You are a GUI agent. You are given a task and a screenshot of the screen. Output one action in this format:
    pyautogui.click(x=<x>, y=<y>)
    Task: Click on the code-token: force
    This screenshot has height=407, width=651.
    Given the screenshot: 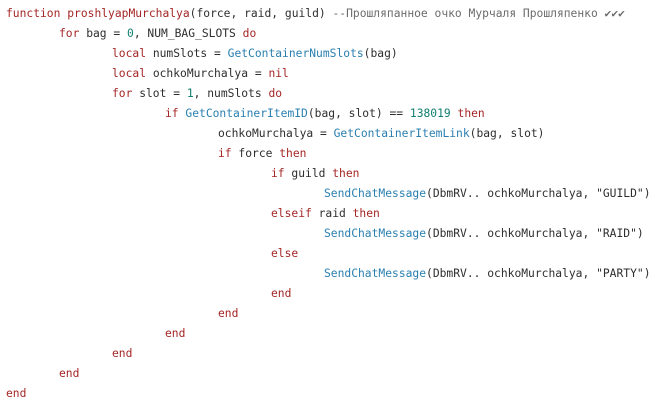 What is the action you would take?
    pyautogui.click(x=255, y=153)
    